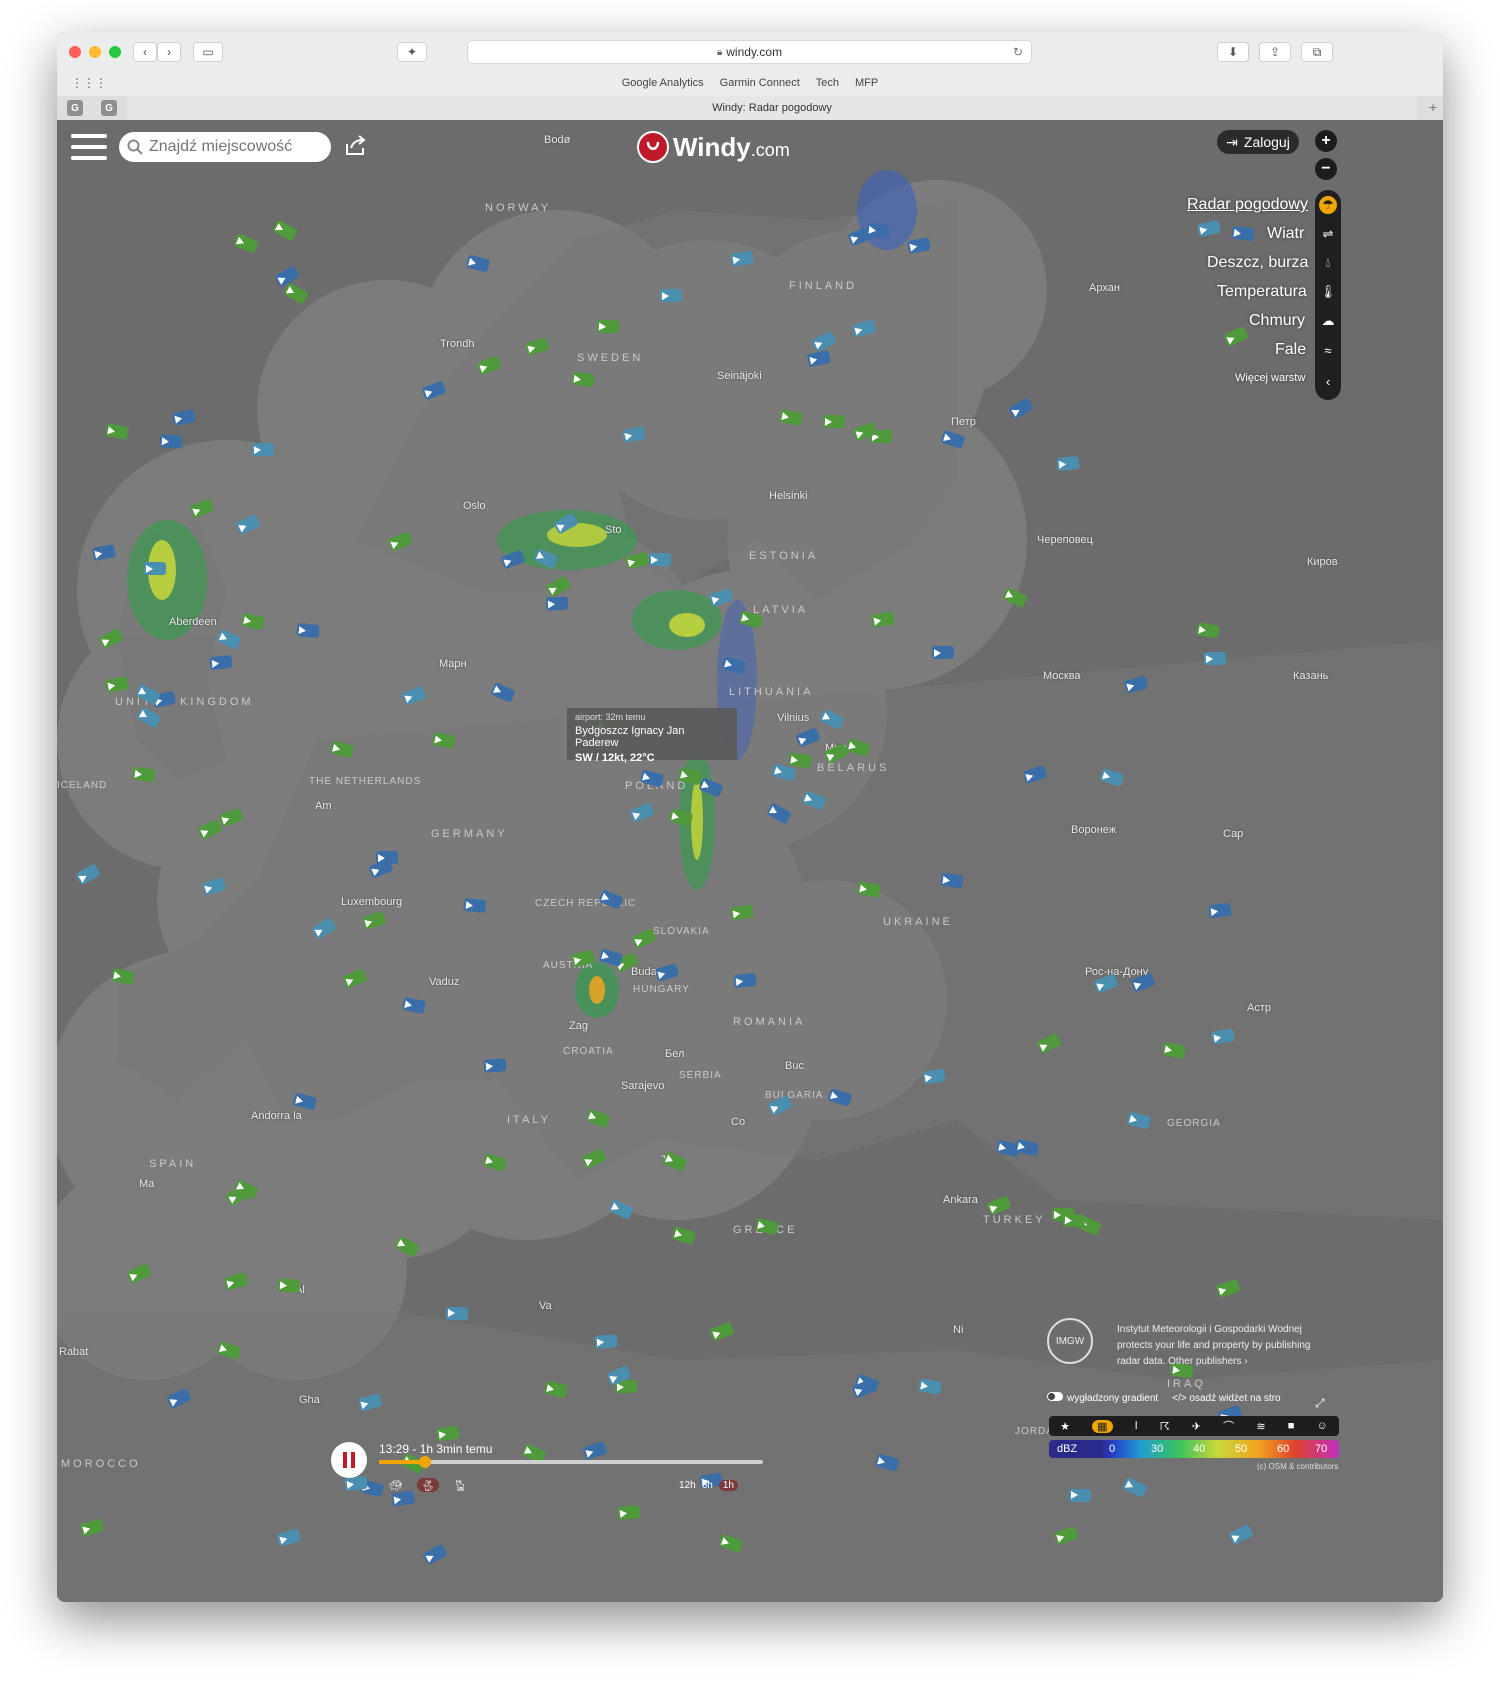 The image size is (1500, 1684). What do you see at coordinates (1433, 107) in the screenshot?
I see `new-tab-button: +` at bounding box center [1433, 107].